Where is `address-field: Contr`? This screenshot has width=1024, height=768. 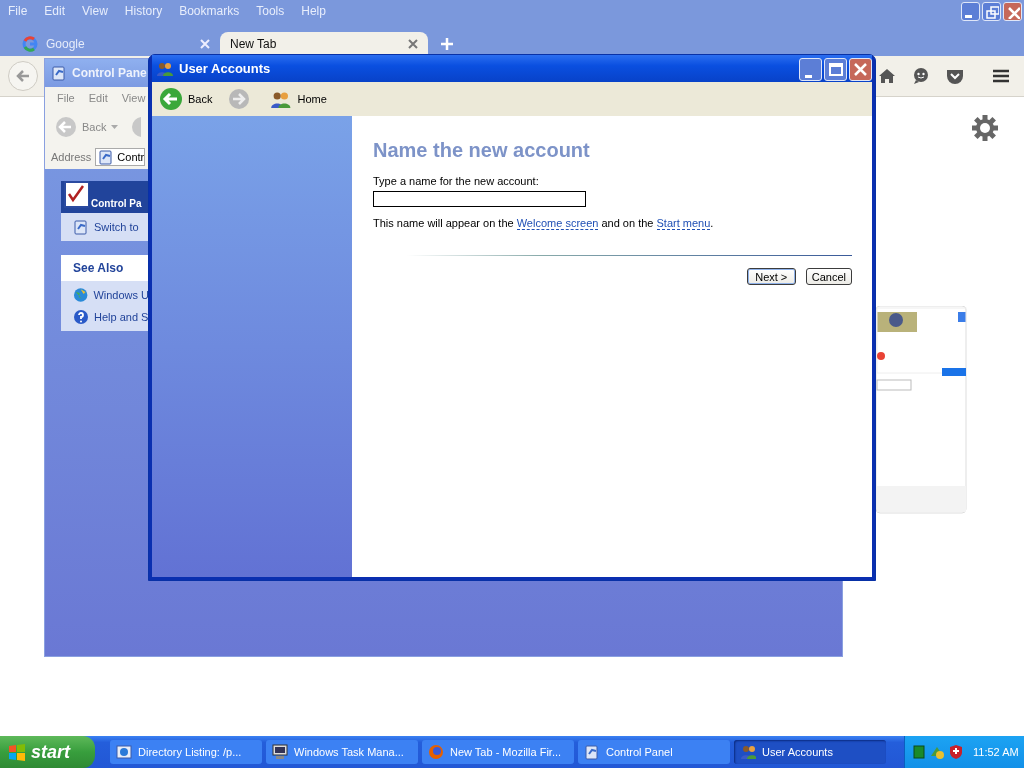
address-field: Contr is located at coordinates (120, 157).